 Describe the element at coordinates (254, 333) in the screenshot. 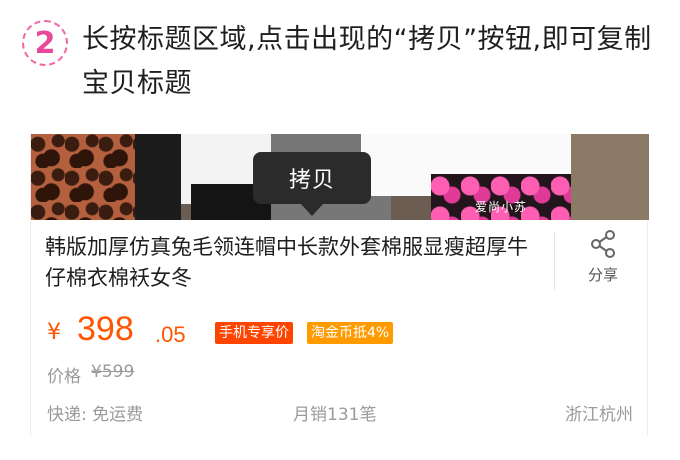

I see `mobile-exclusive-badge: 手机专享价` at that location.